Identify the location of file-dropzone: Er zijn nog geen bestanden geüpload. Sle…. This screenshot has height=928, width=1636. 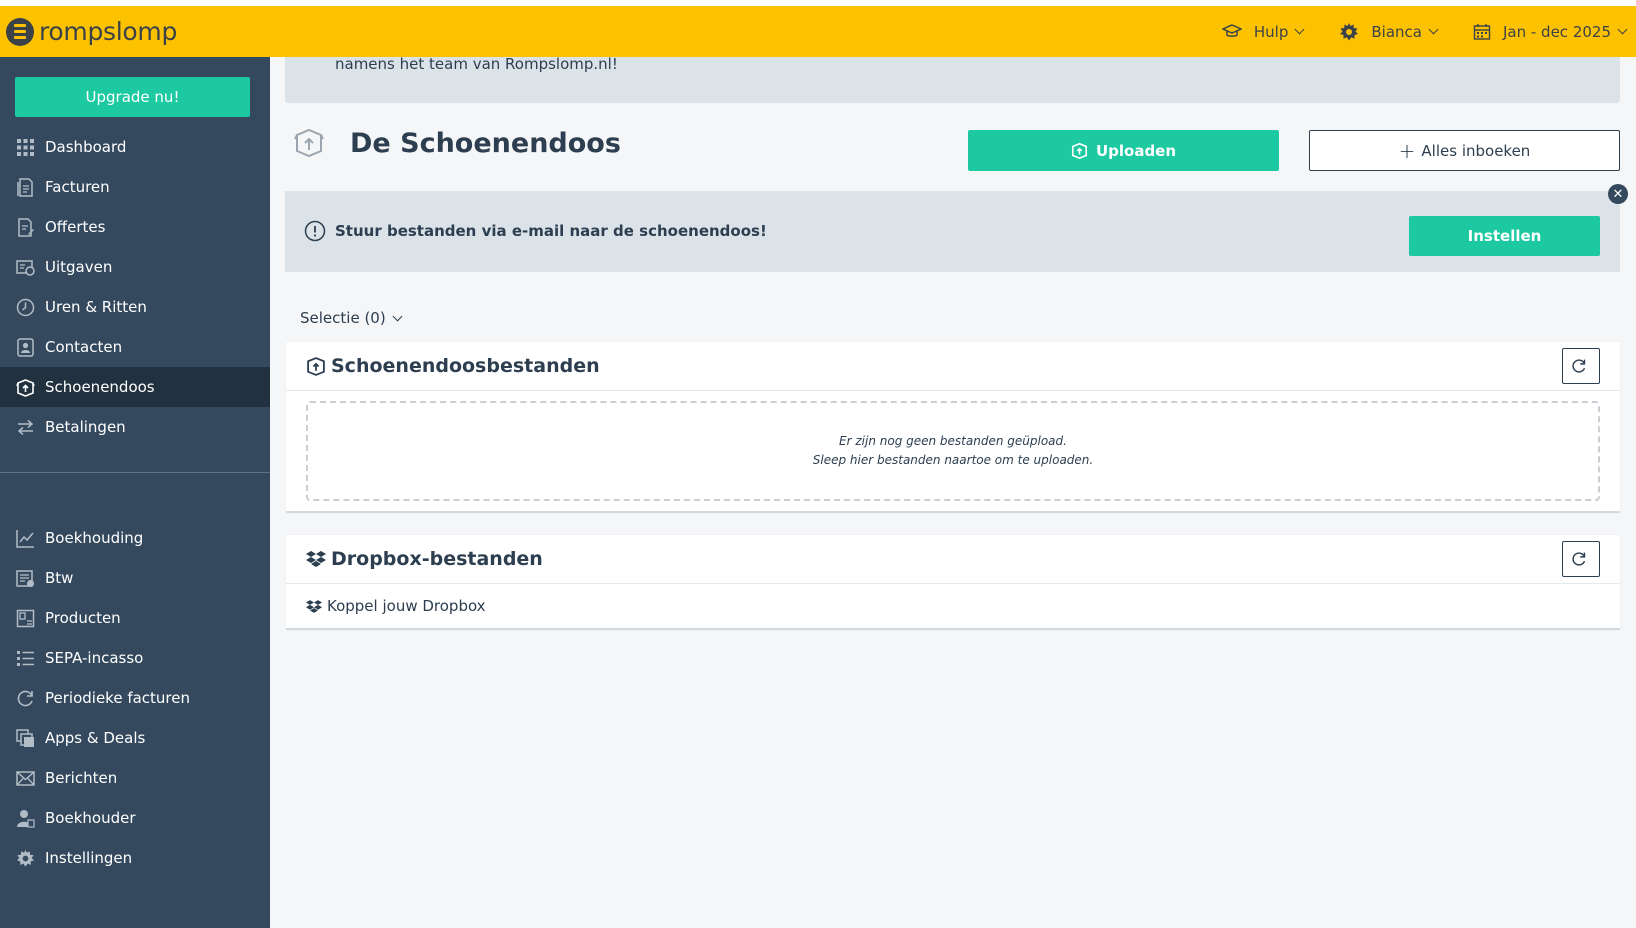
(953, 451).